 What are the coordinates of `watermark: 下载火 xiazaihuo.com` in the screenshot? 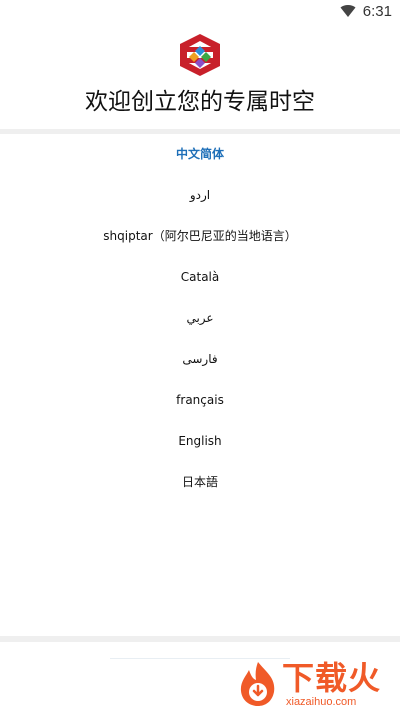 It's located at (316, 684).